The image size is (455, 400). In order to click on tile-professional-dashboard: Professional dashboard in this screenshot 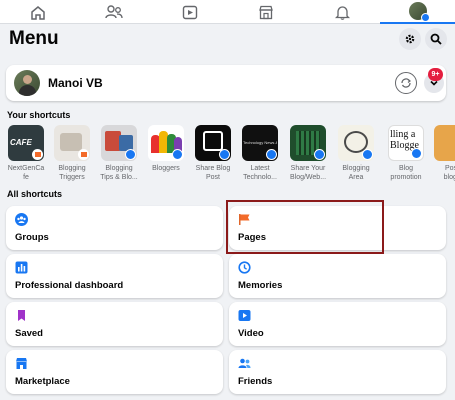, I will do `click(114, 276)`.